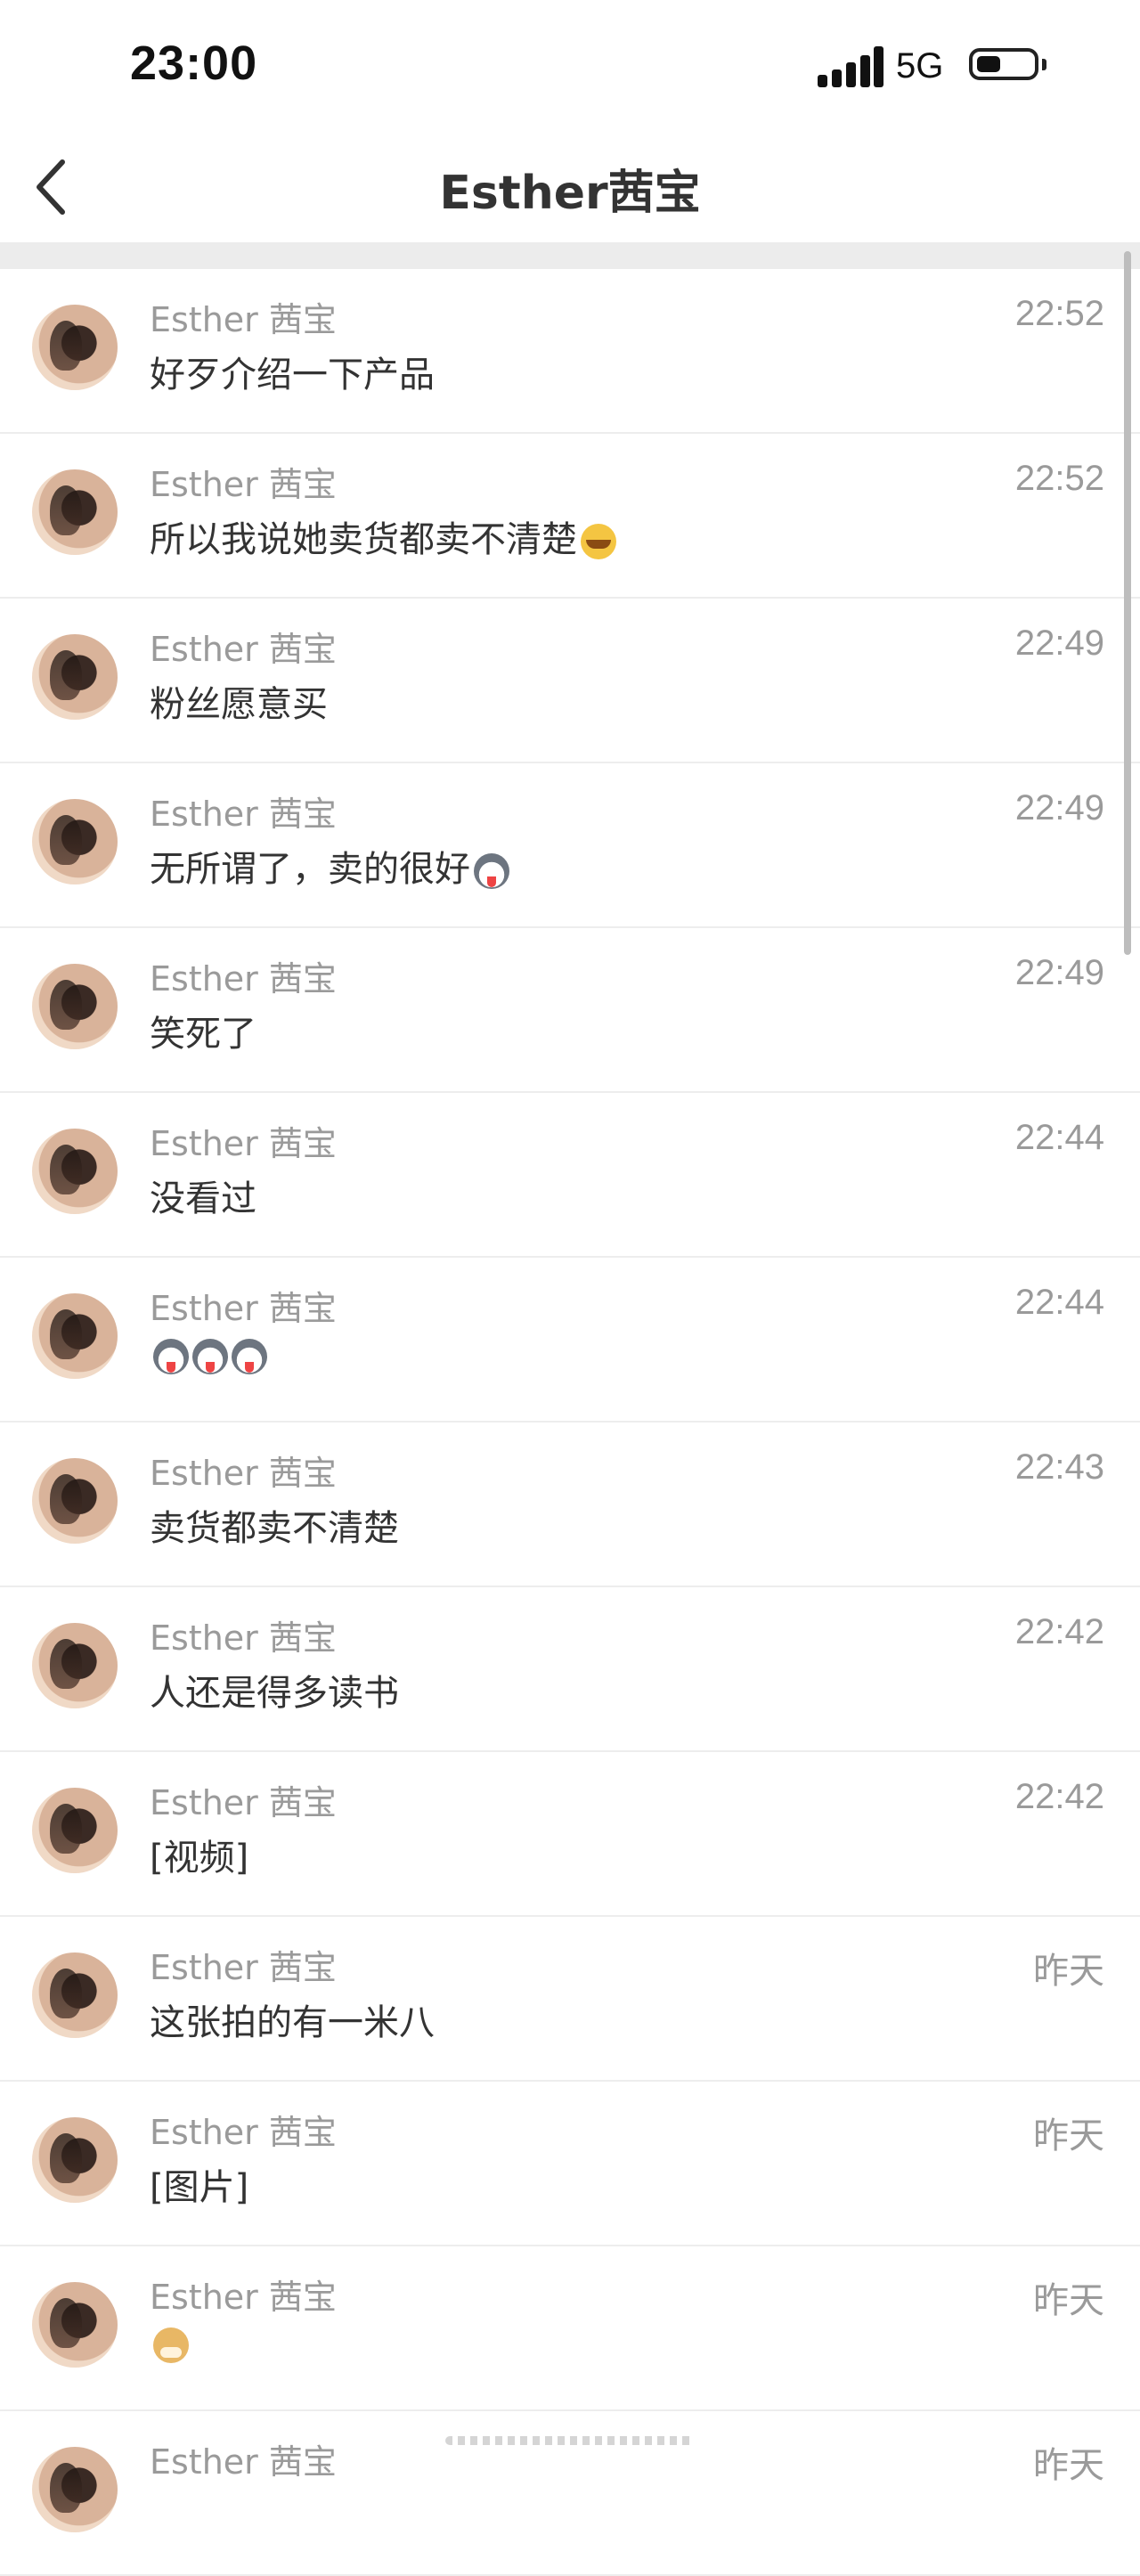 The height and width of the screenshot is (2576, 1140). What do you see at coordinates (570, 193) in the screenshot?
I see `page-title: Esther茜宝` at bounding box center [570, 193].